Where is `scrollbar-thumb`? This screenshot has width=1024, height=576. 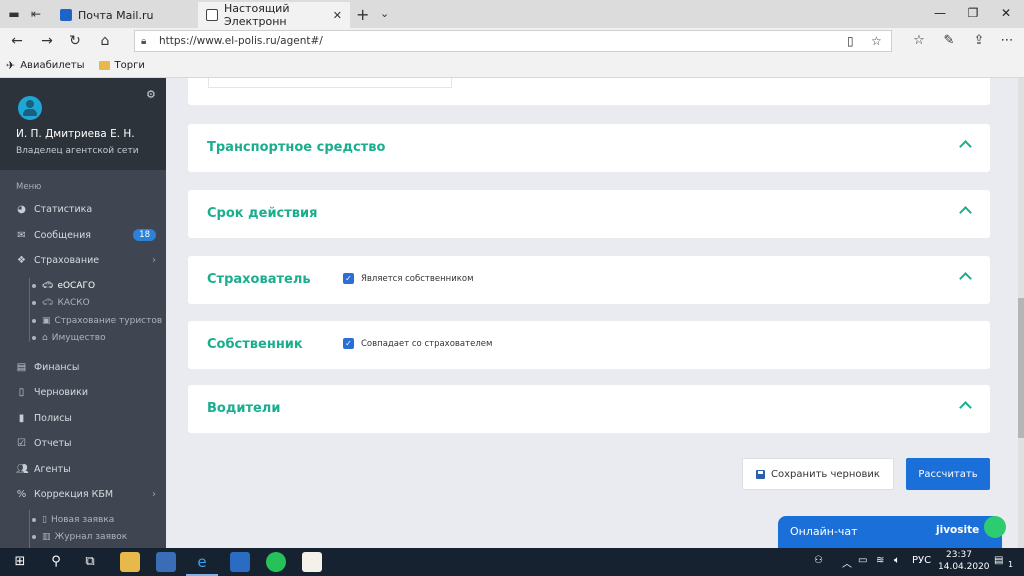
scrollbar-thumb is located at coordinates (1021, 368).